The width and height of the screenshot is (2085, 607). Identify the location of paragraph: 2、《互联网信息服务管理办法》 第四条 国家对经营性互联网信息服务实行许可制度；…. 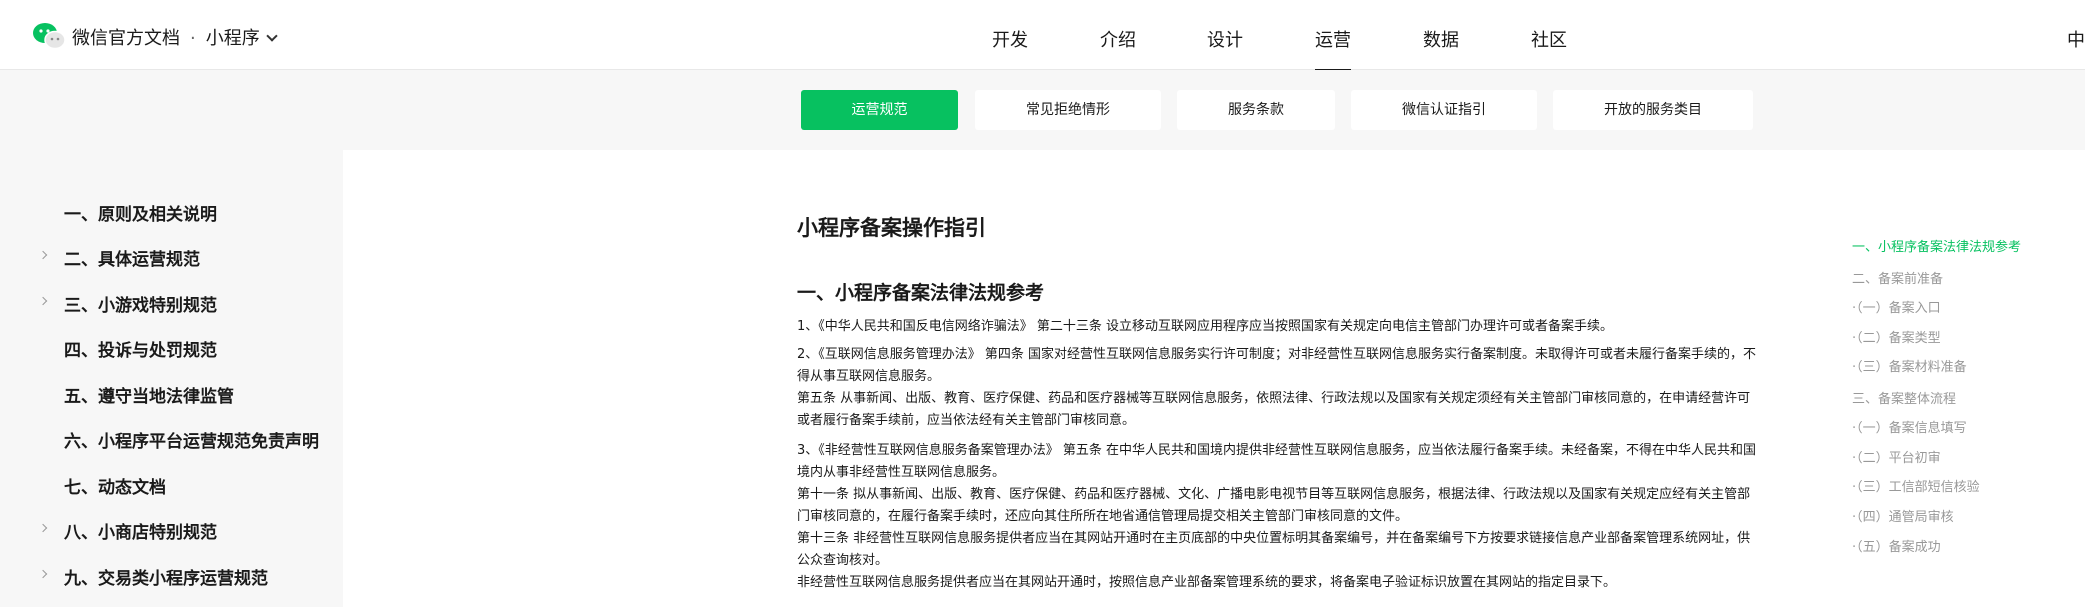
(1277, 365).